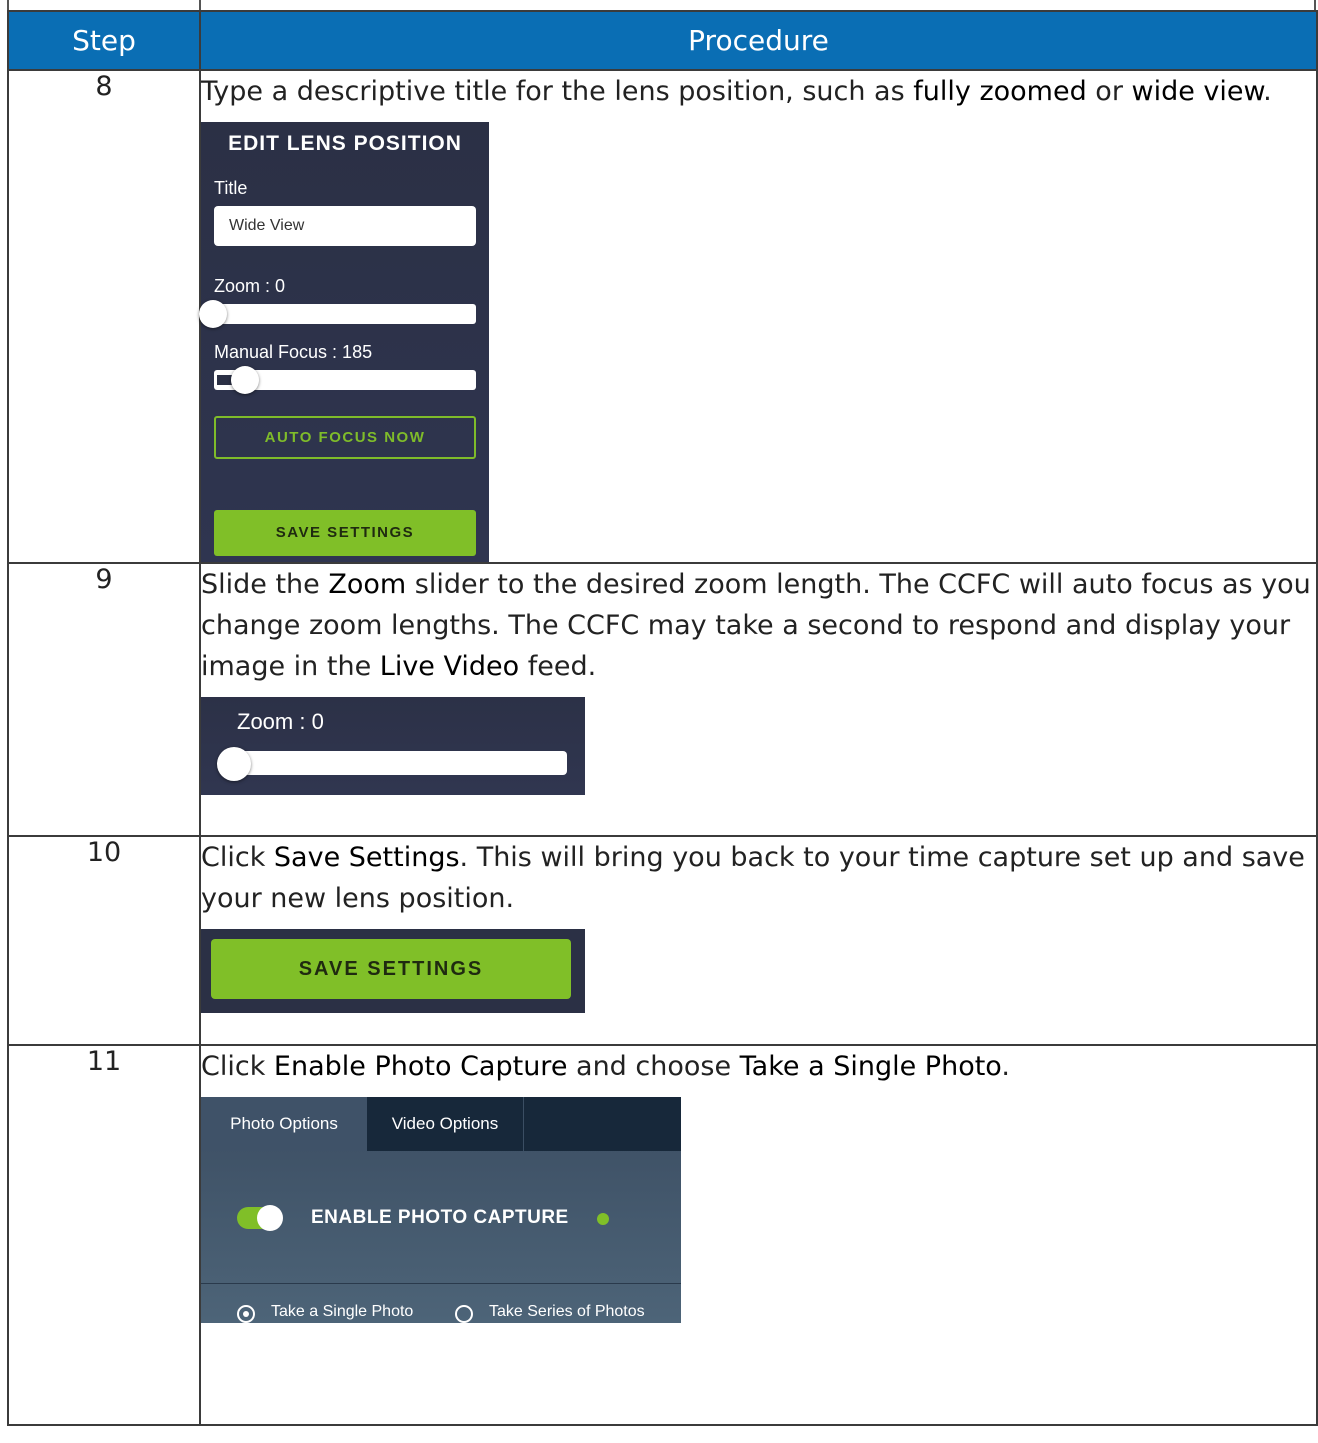  I want to click on step-number: 8, so click(104, 316).